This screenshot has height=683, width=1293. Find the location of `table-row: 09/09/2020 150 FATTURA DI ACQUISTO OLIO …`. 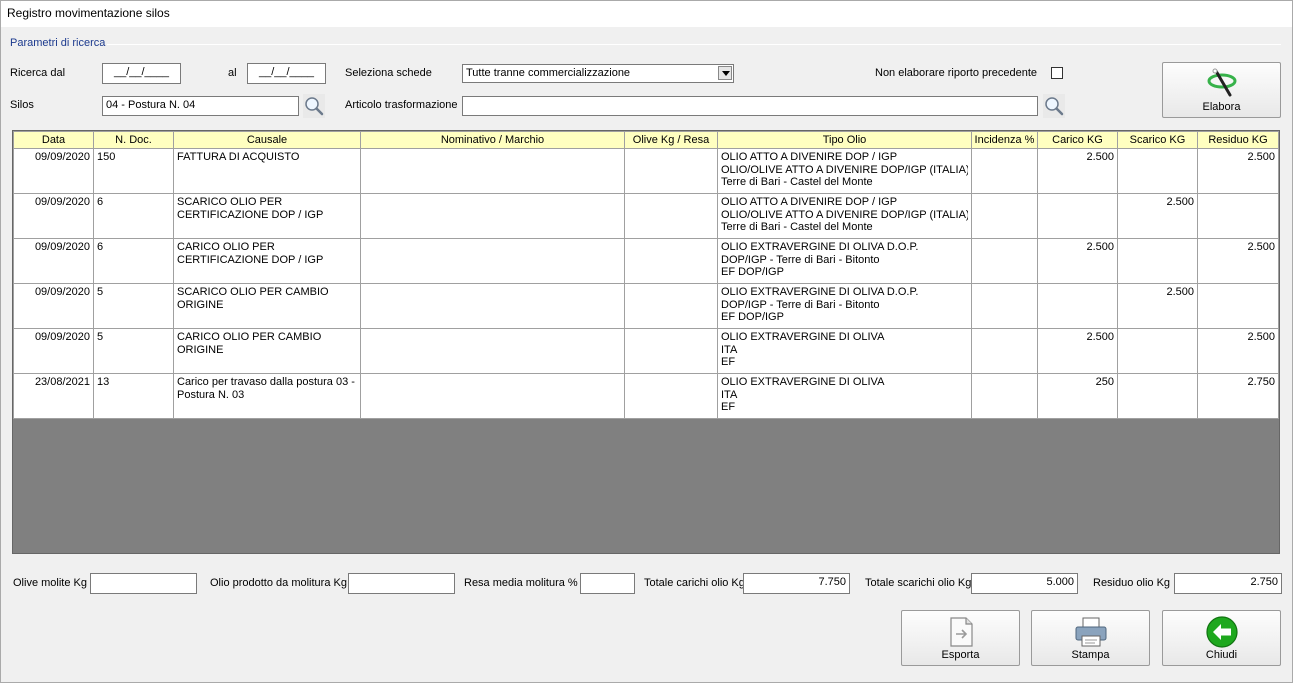

table-row: 09/09/2020 150 FATTURA DI ACQUISTO OLIO … is located at coordinates (646, 171).